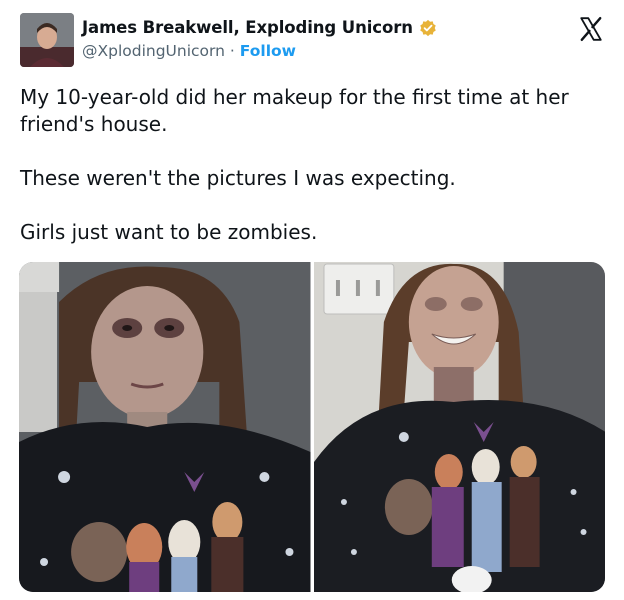 This screenshot has height=600, width=624. What do you see at coordinates (247, 27) in the screenshot?
I see `author-name: James Breakwell, Exploding Unicorn` at bounding box center [247, 27].